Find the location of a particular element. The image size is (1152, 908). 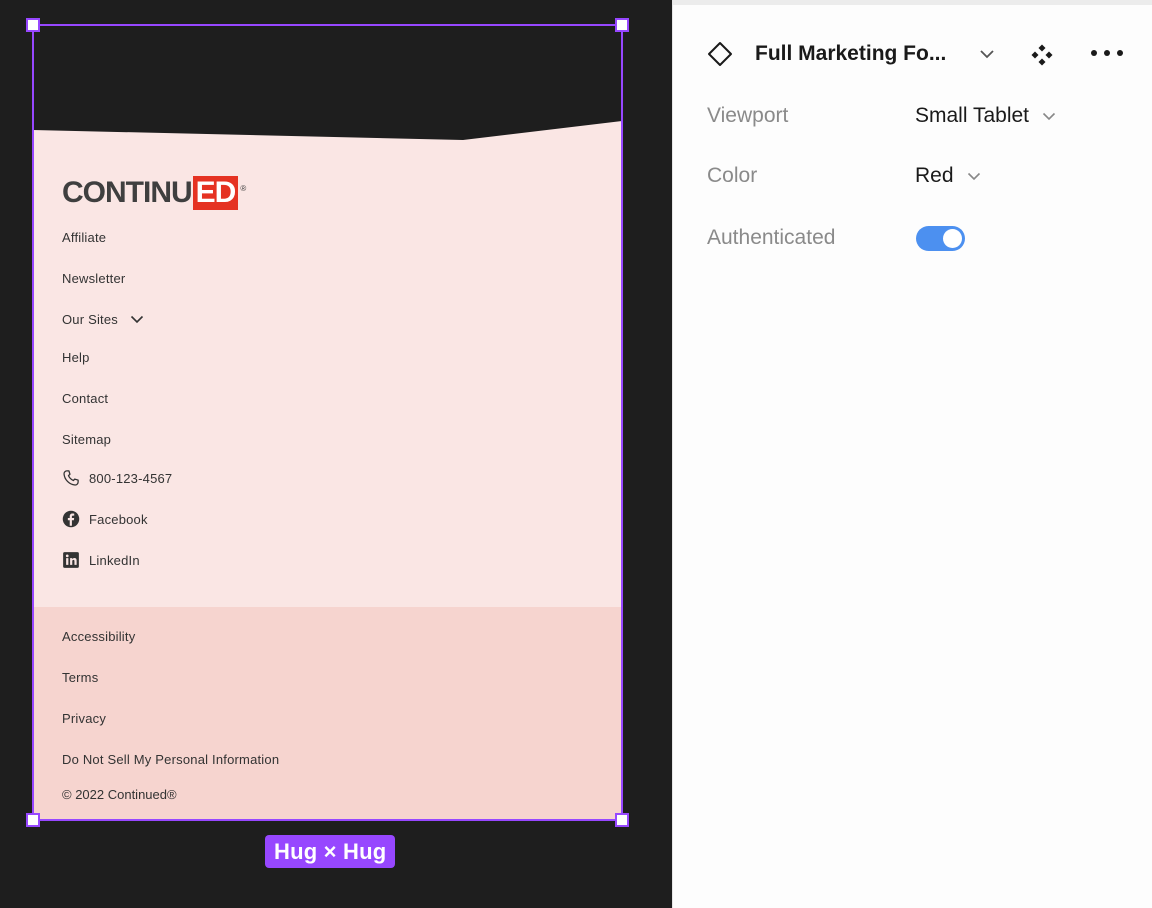

footer-legal-terms: Terms is located at coordinates (80, 677).